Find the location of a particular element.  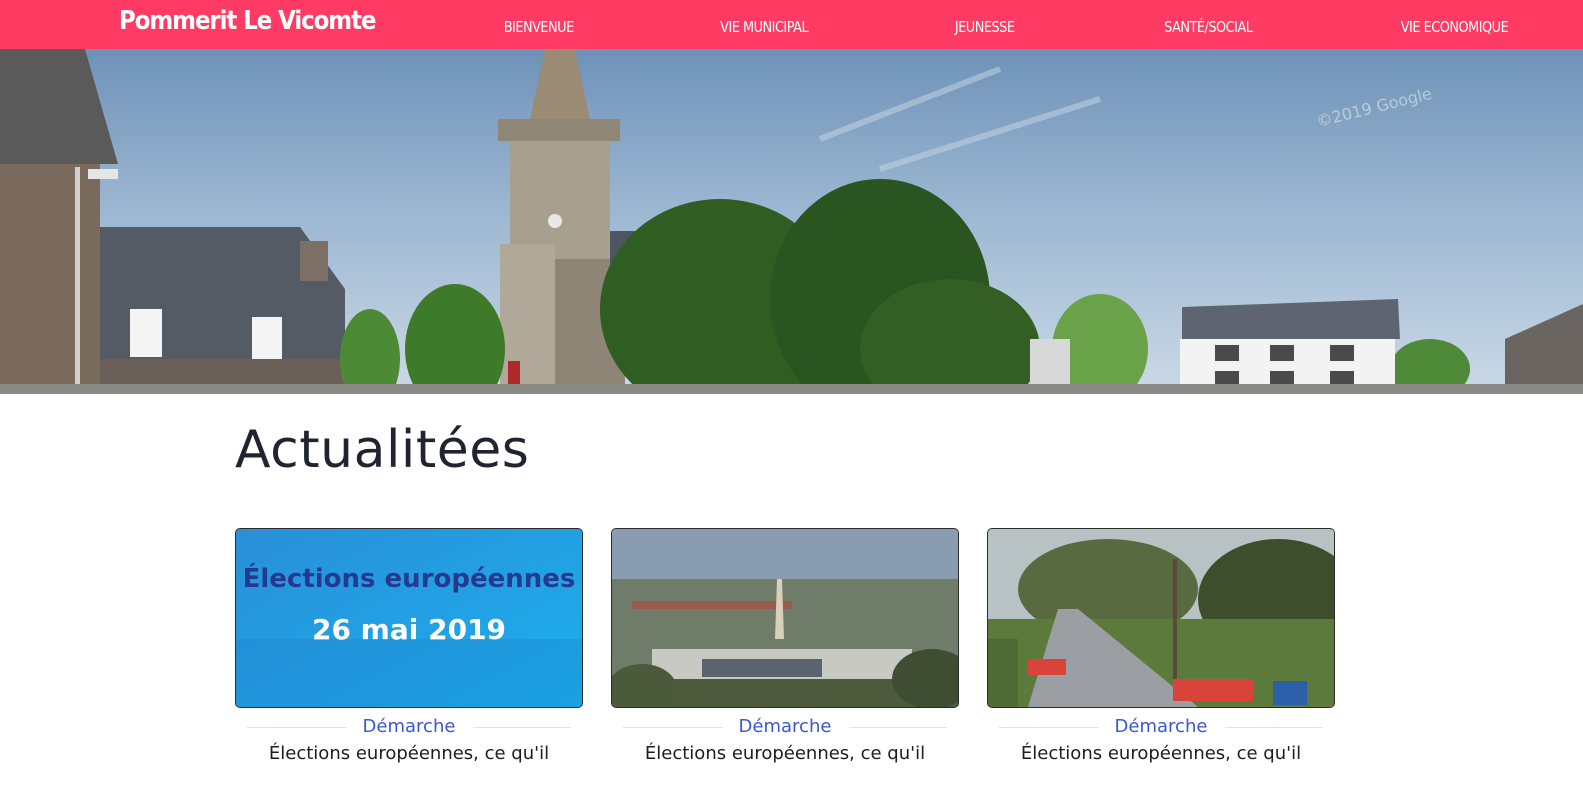

news-section-title: Actualitées is located at coordinates (382, 450).